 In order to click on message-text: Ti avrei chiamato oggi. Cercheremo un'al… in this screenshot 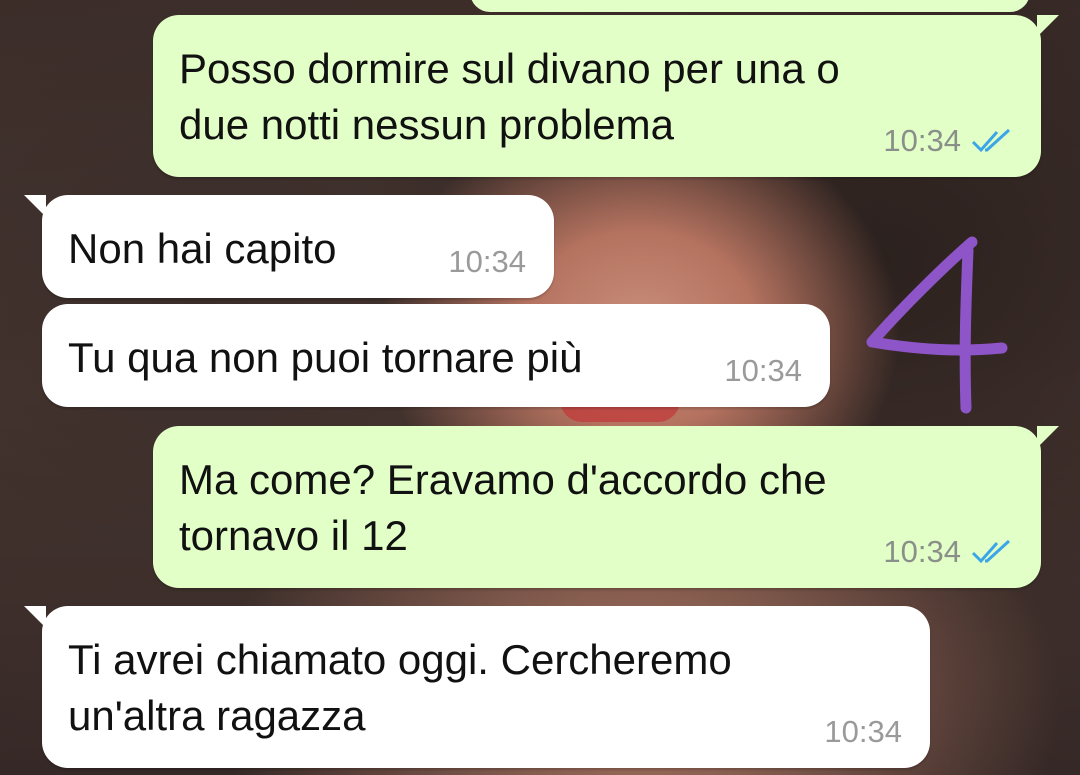, I will do `click(400, 687)`.